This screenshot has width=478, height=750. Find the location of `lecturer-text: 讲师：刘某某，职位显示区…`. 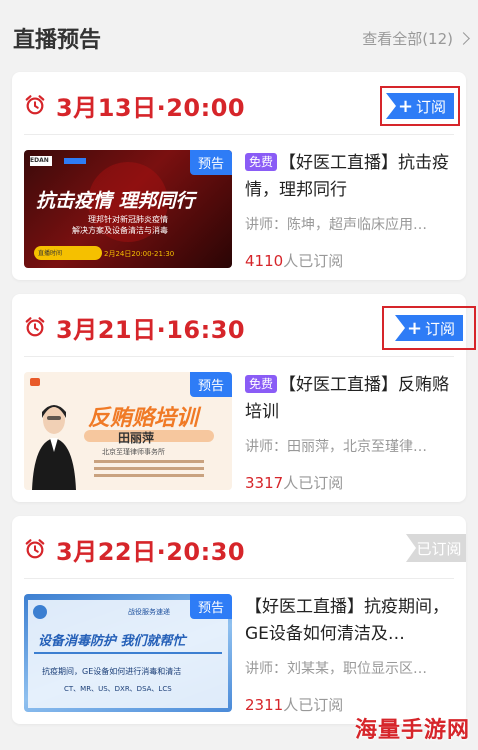

lecturer-text: 讲师：刘某某，职位显示区… is located at coordinates (336, 669).